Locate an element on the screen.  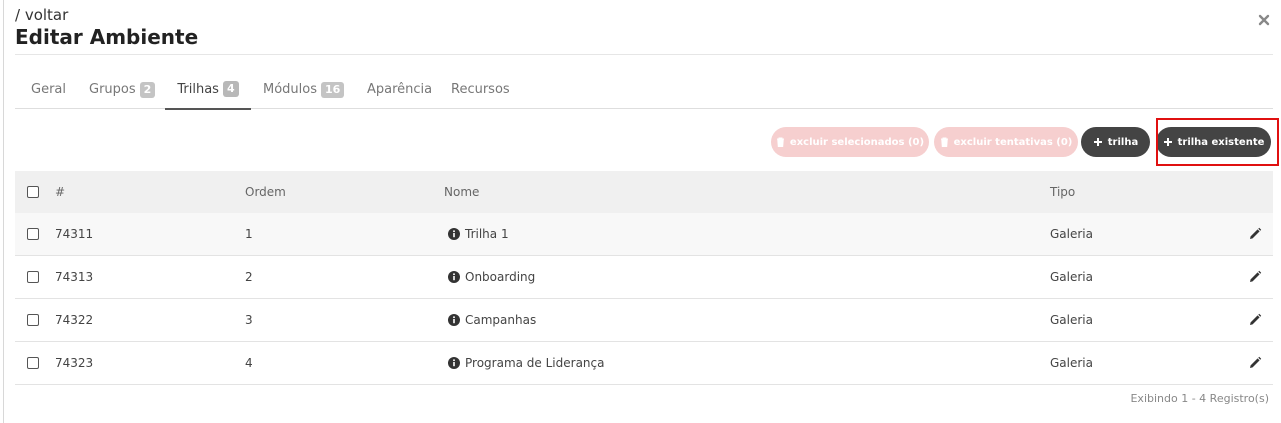
close-button is located at coordinates (1264, 20).